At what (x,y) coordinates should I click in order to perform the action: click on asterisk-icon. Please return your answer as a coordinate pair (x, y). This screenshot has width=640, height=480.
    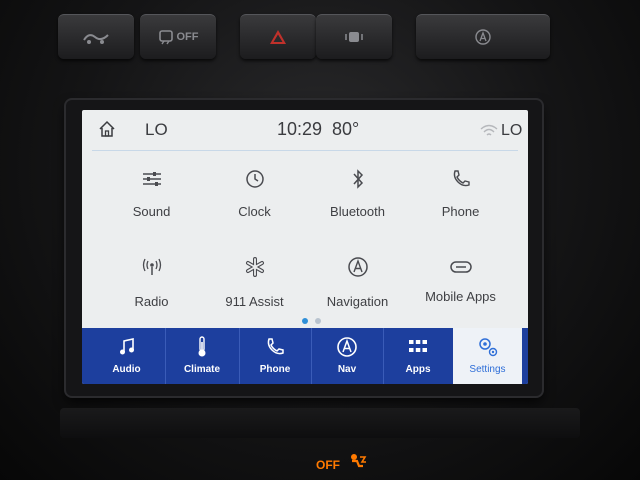
    Looking at the image, I should click on (255, 267).